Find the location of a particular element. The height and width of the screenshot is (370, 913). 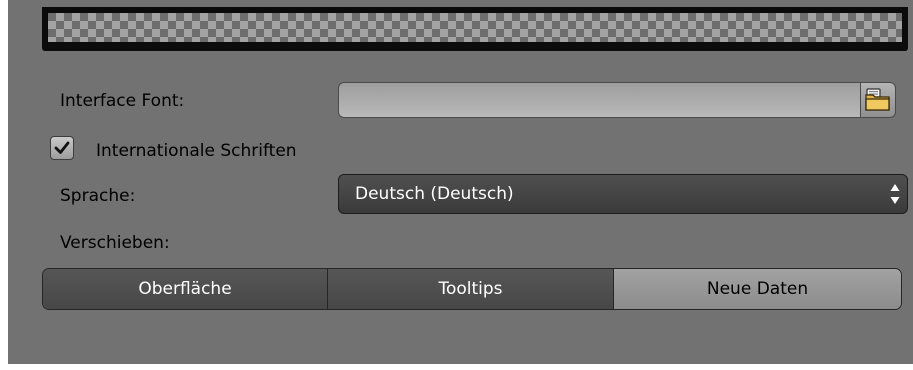

translate-tooltips-button: Tooltips is located at coordinates (471, 289).